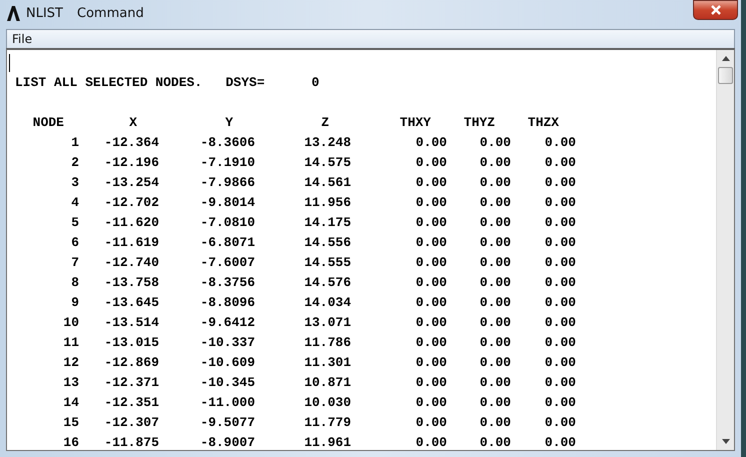  Describe the element at coordinates (110, 13) in the screenshot. I see `window-title: Command` at that location.